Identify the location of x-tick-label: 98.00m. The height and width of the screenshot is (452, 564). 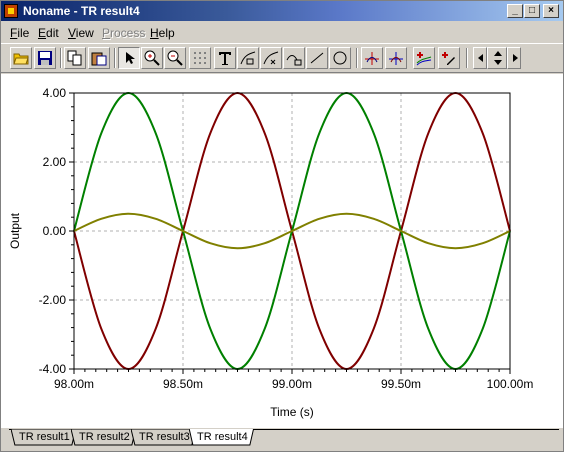
(74, 384).